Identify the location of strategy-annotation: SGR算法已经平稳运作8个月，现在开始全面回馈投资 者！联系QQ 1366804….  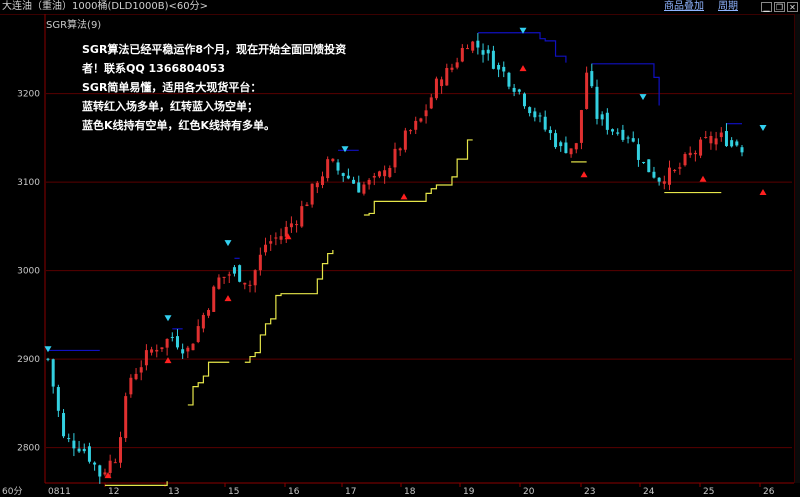
(232, 87).